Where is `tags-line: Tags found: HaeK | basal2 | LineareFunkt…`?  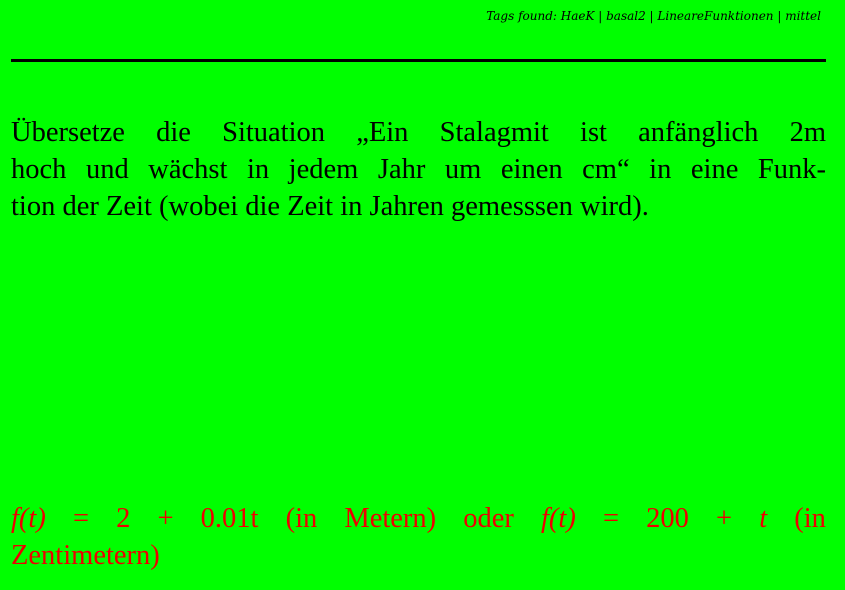
tags-line: Tags found: HaeK | basal2 | LineareFunkt… is located at coordinates (653, 16).